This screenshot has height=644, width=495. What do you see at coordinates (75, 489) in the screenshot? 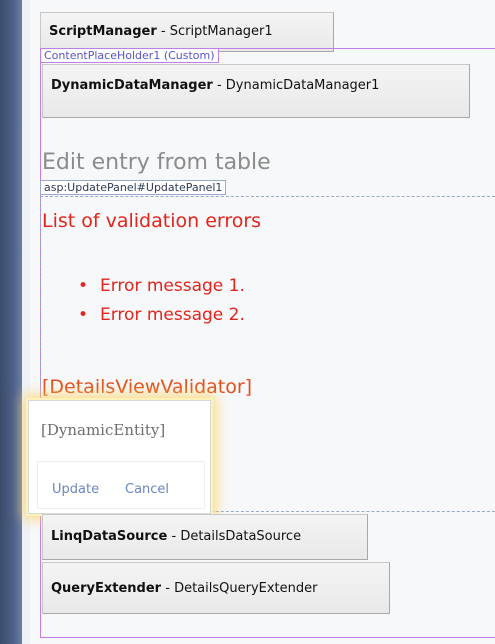
I see `update-link: Update` at bounding box center [75, 489].